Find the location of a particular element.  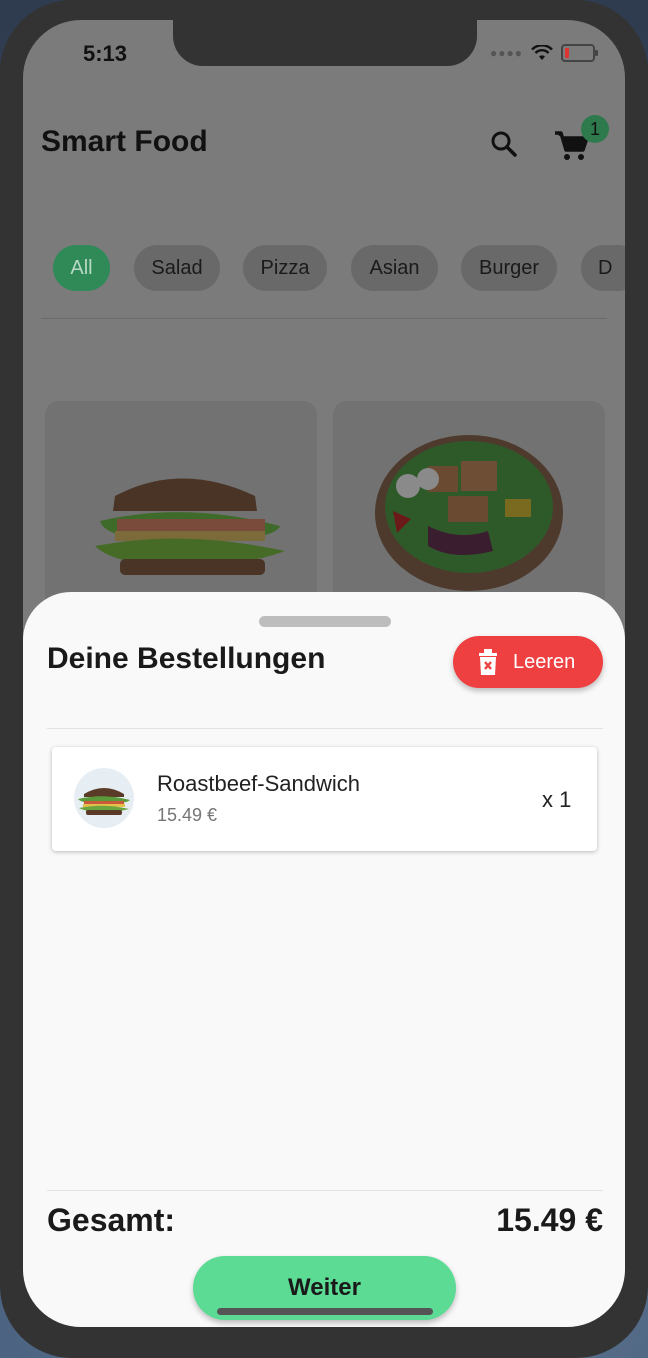

chip-salad: Salad is located at coordinates (177, 268).